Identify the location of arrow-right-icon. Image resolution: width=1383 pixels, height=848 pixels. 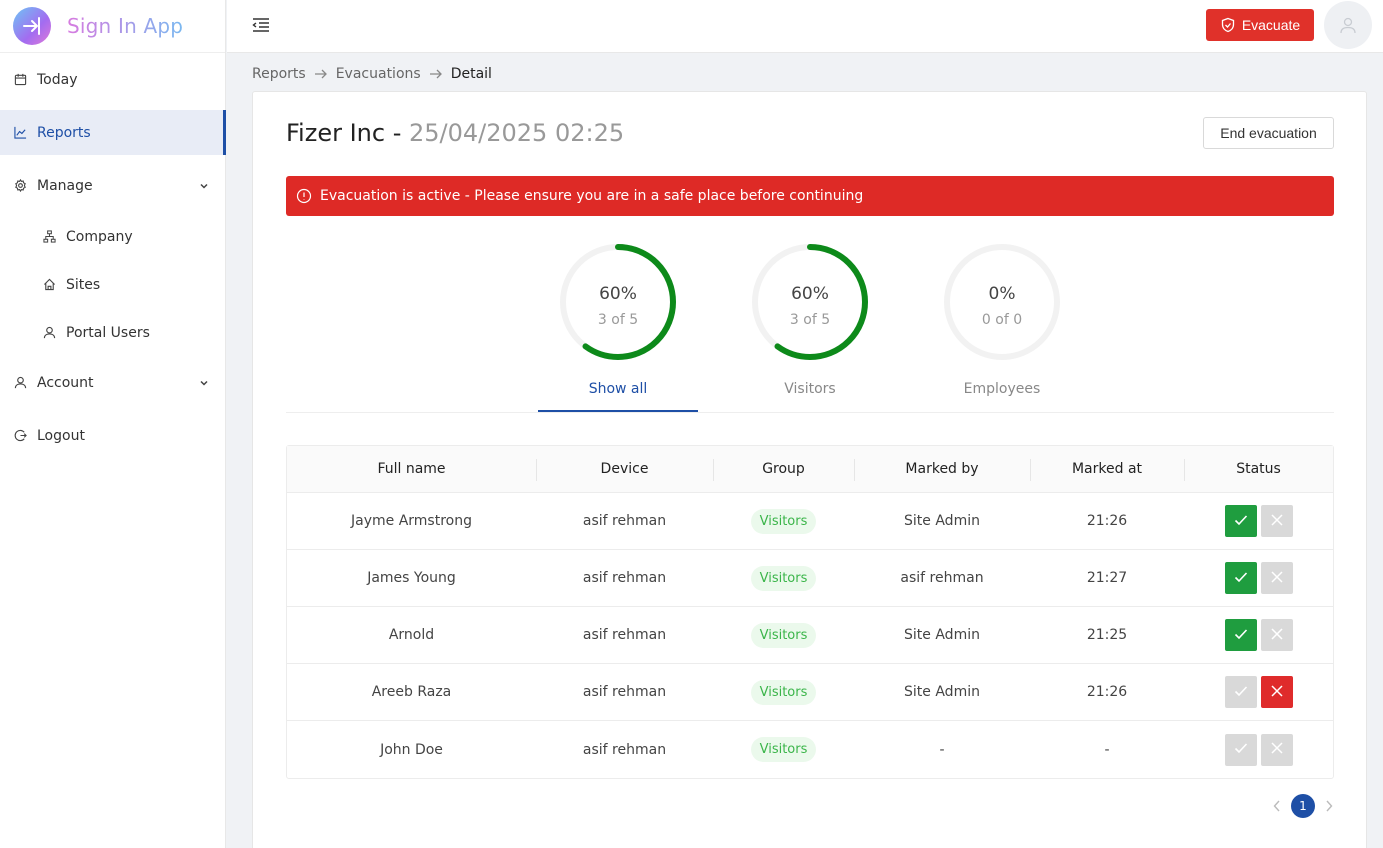
(436, 74).